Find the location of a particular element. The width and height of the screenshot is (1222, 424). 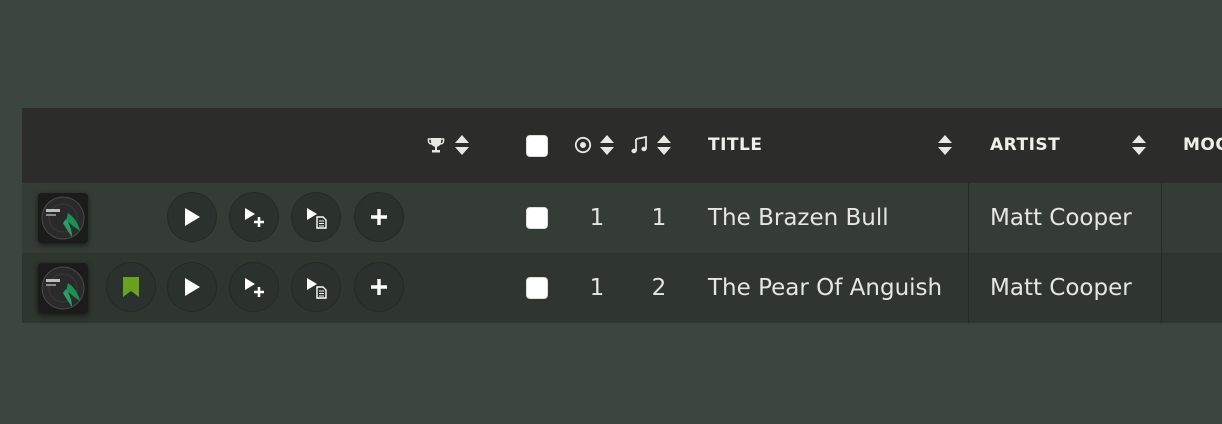

bookmark-button is located at coordinates (131, 287).